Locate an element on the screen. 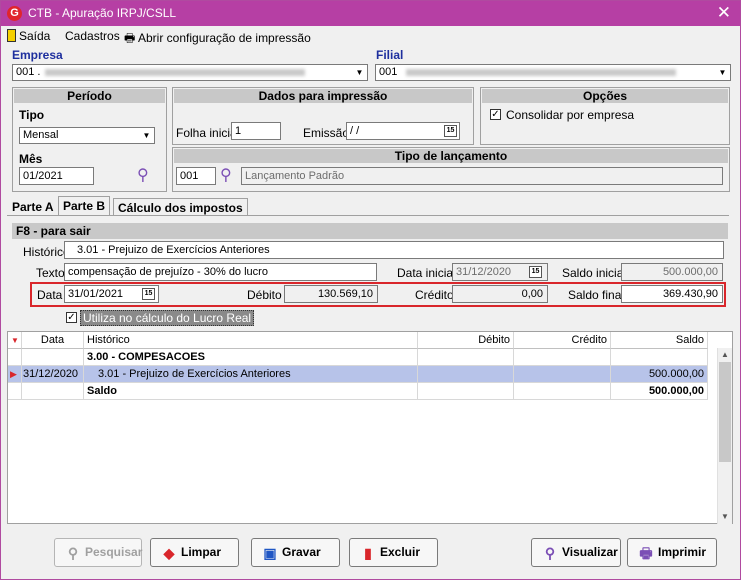  imprimir-label: Imprimir is located at coordinates (682, 552).